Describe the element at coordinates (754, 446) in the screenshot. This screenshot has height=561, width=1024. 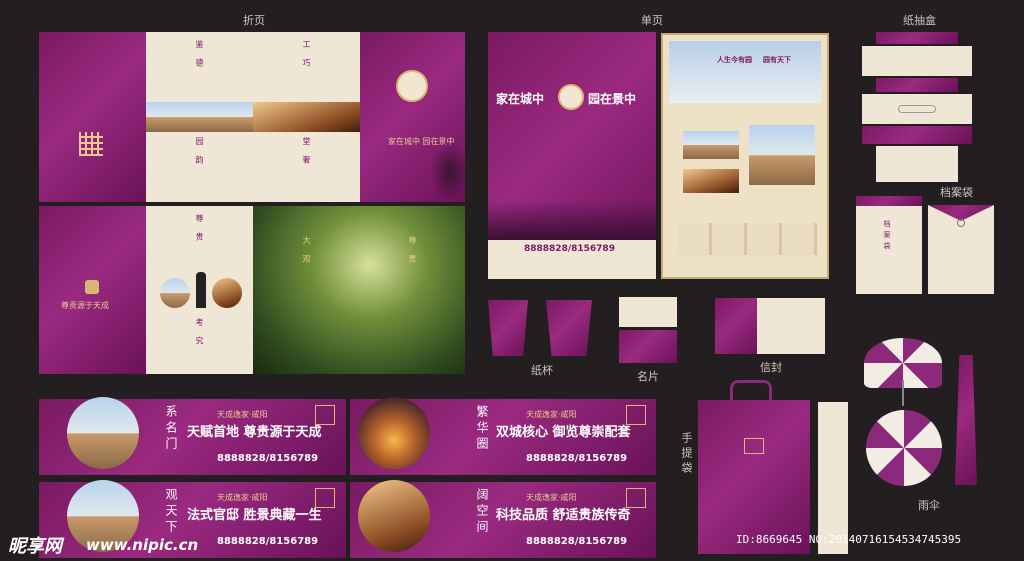
I see `bag-logo` at that location.